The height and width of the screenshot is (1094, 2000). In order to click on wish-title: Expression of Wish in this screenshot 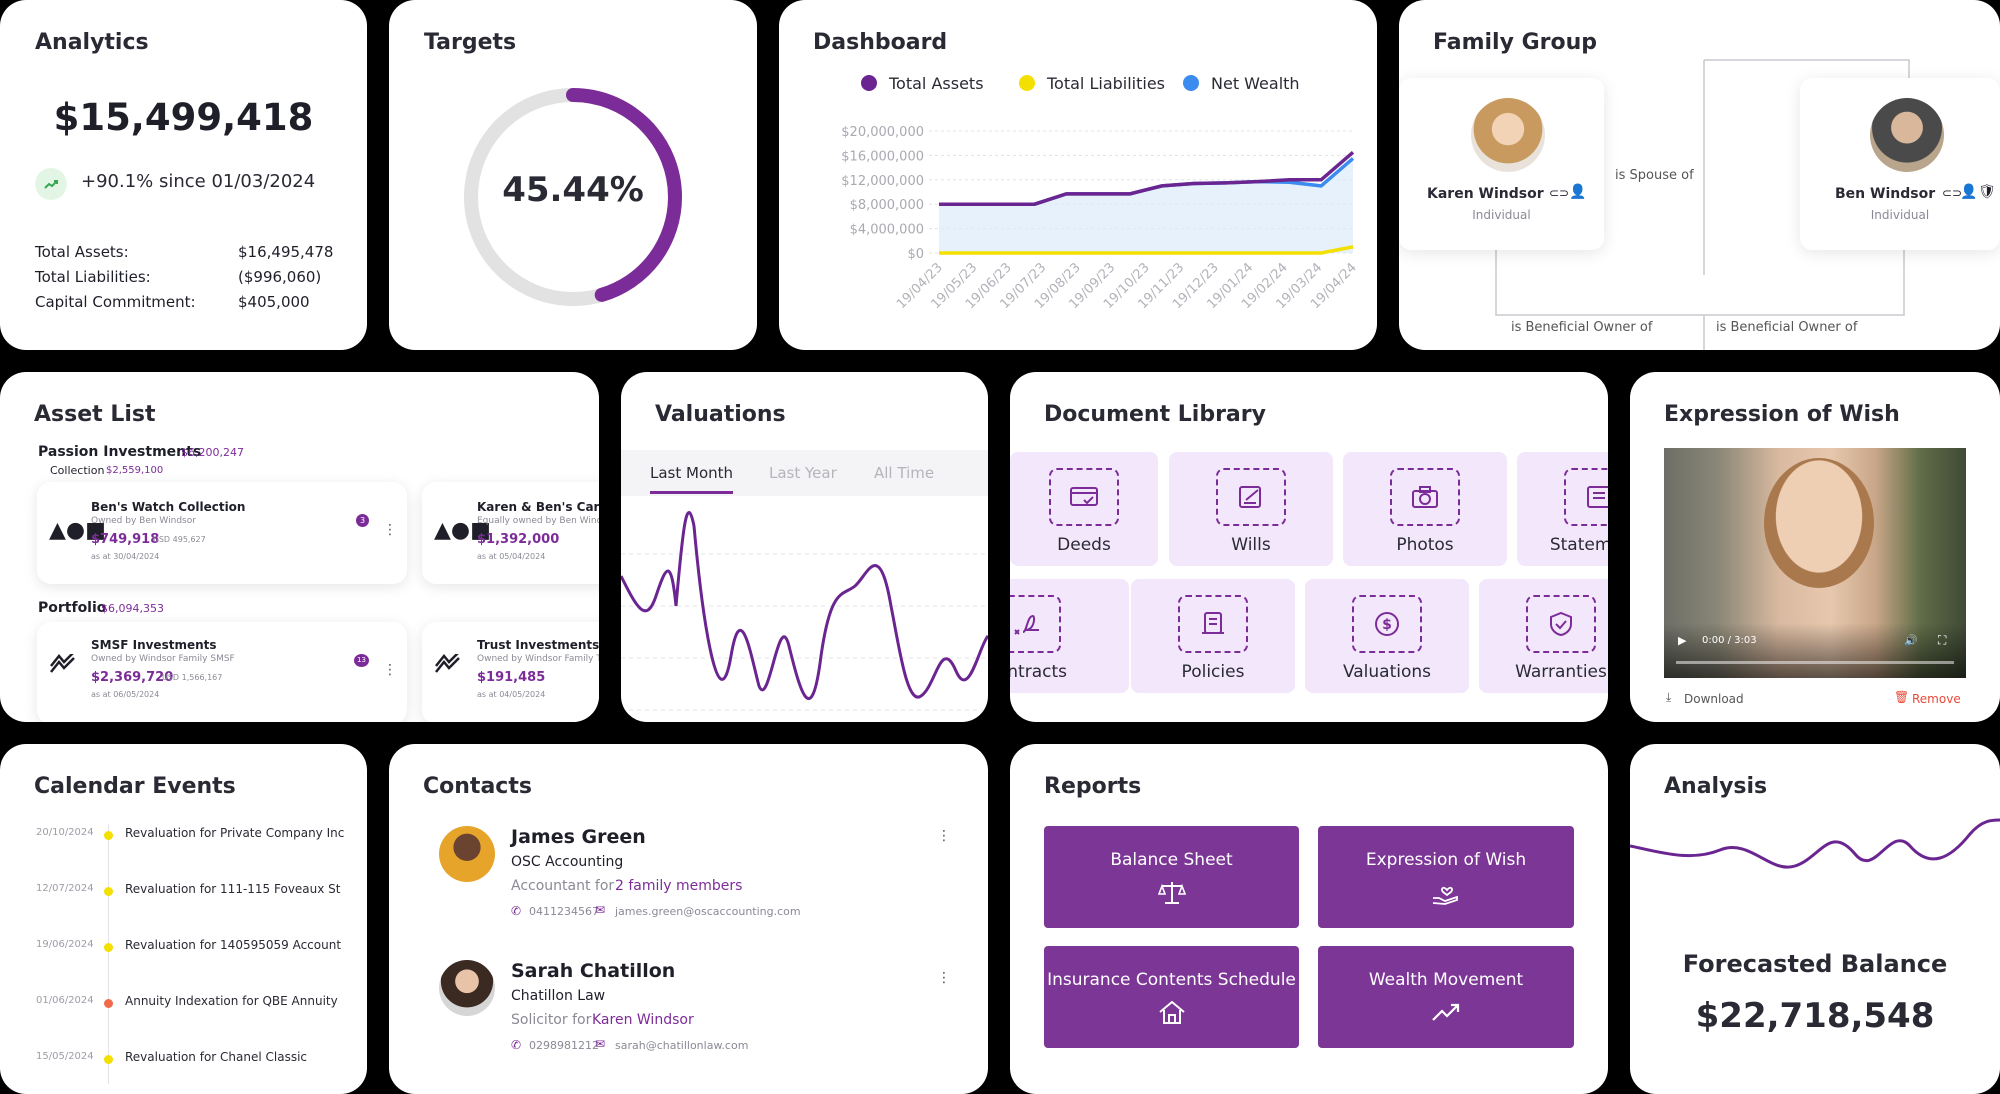, I will do `click(1782, 414)`.